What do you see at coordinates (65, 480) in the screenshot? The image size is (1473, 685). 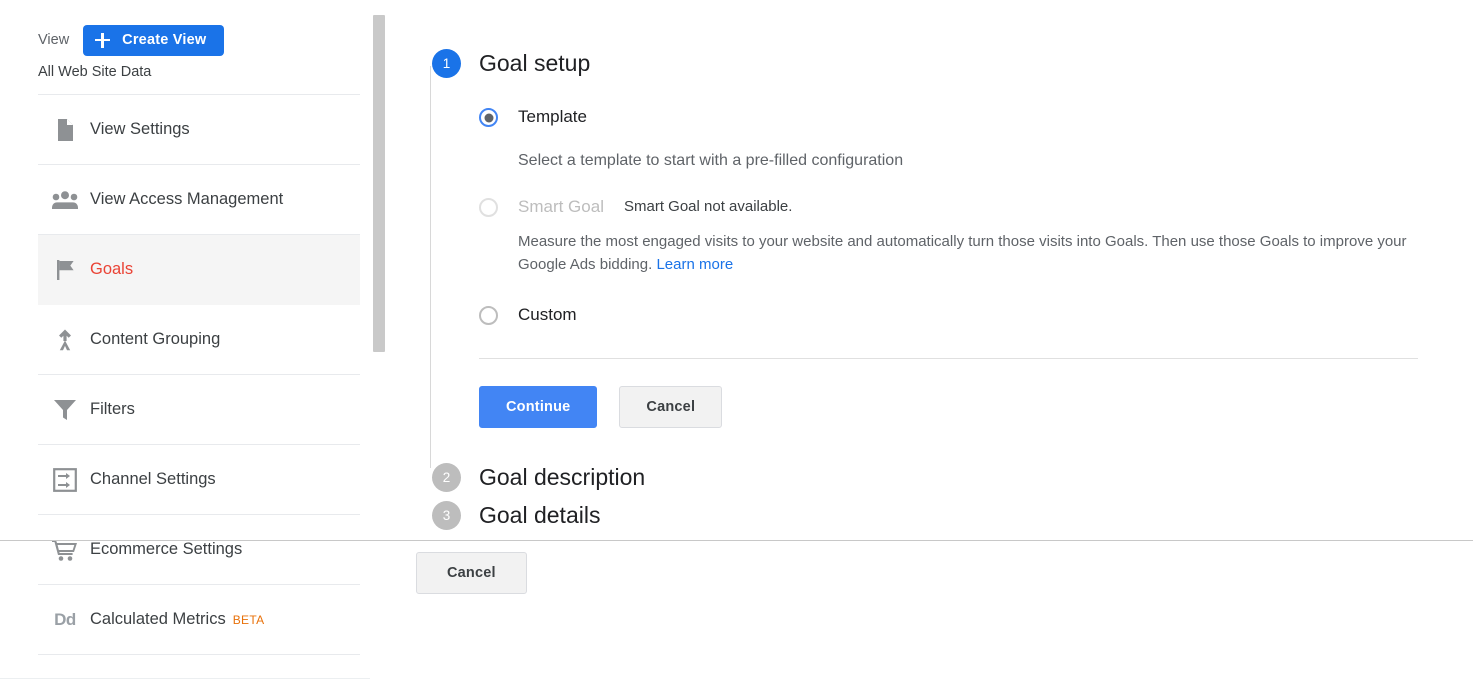 I see `channel-settings-icon` at bounding box center [65, 480].